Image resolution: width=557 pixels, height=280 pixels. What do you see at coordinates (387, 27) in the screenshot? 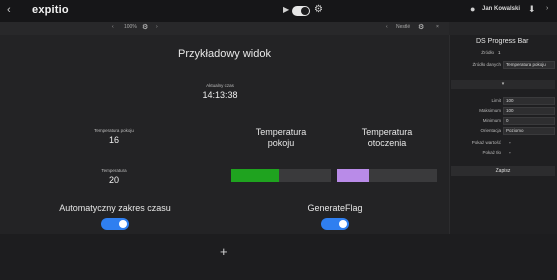
I see `page-prev-icon: ‹` at bounding box center [387, 27].